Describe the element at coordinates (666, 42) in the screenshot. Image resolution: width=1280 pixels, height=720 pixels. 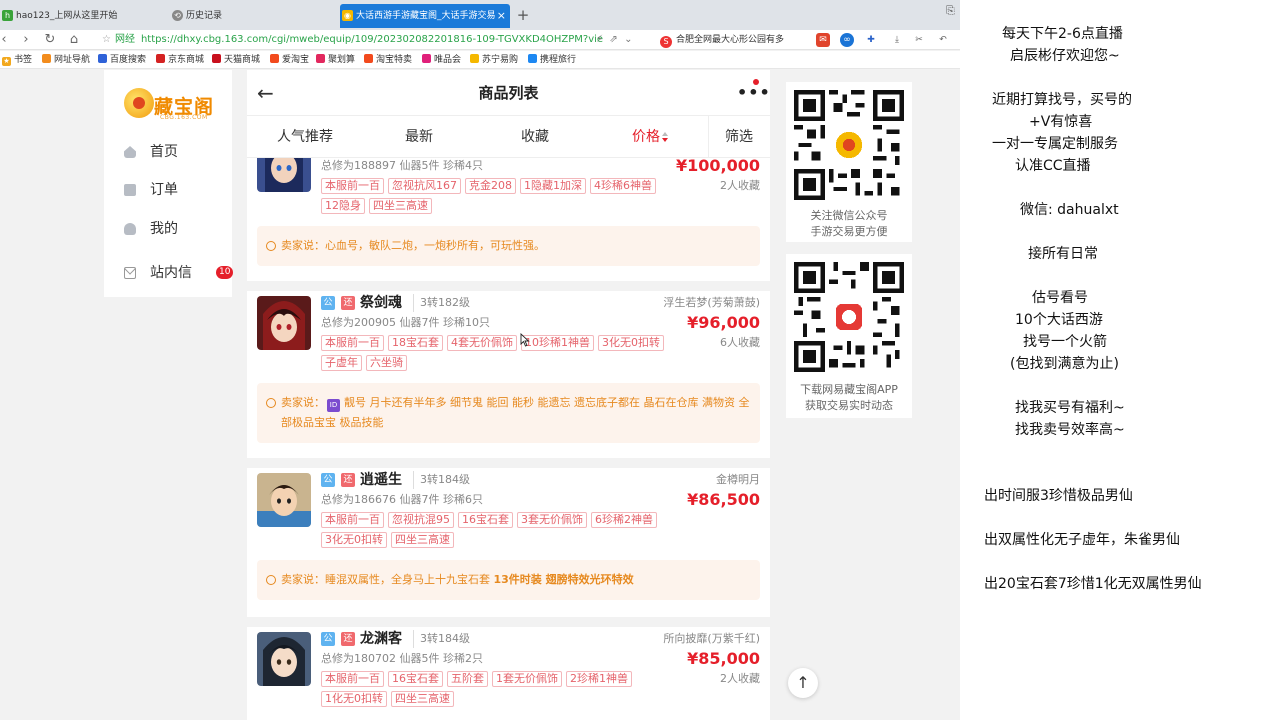
I see `search-engine-icon: S` at that location.